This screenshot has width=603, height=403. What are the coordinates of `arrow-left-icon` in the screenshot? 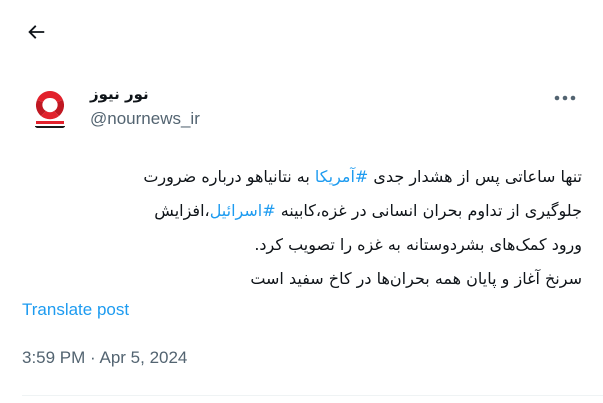 It's located at (36, 32).